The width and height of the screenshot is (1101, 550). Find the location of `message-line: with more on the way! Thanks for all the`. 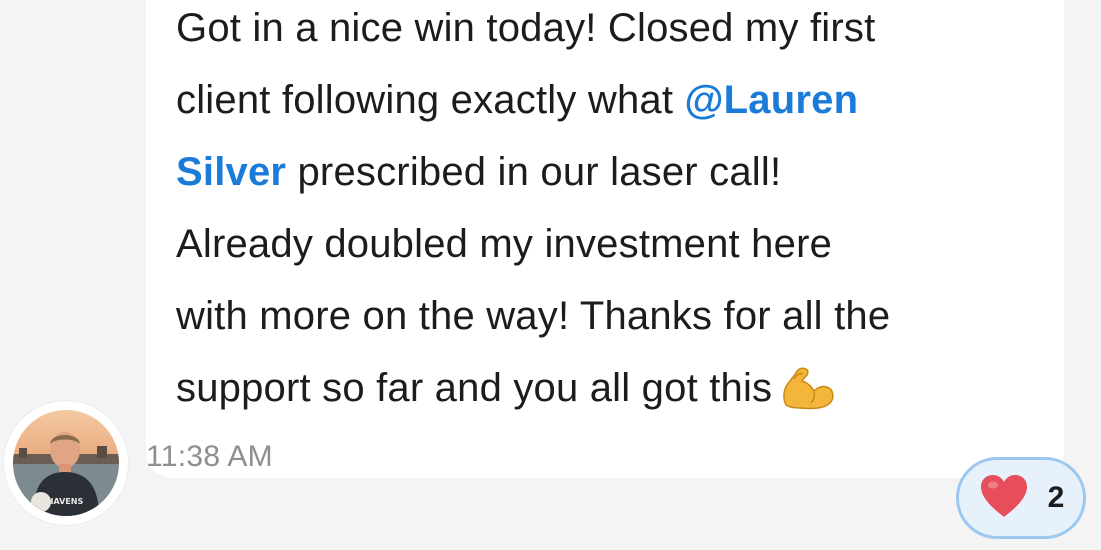

message-line: with more on the way! Thanks for all the is located at coordinates (533, 316).